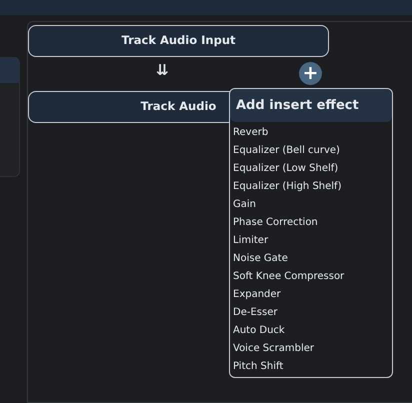 This screenshot has width=412, height=403. Describe the element at coordinates (311, 205) in the screenshot. I see `menu-item: Gain` at that location.